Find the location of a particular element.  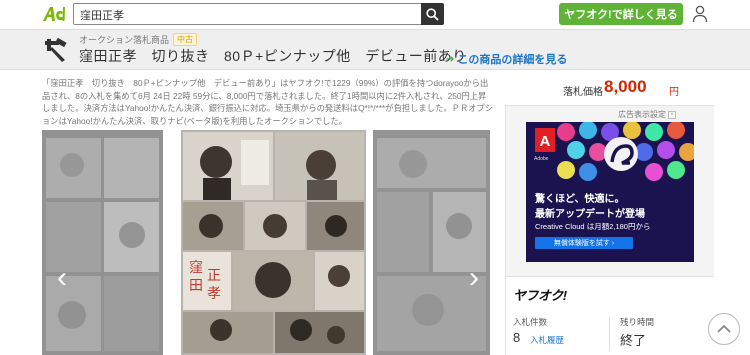

divider is located at coordinates (609, 334).